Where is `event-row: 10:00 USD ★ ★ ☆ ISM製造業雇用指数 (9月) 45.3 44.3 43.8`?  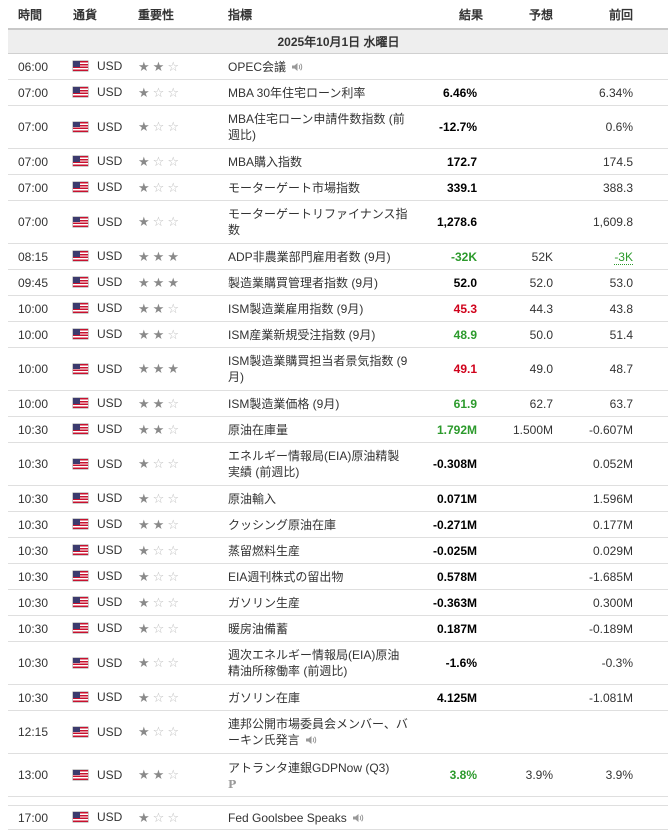 event-row: 10:00 USD ★ ★ ☆ ISM製造業雇用指数 (9月) 45.3 44.3 43.8 is located at coordinates (338, 308).